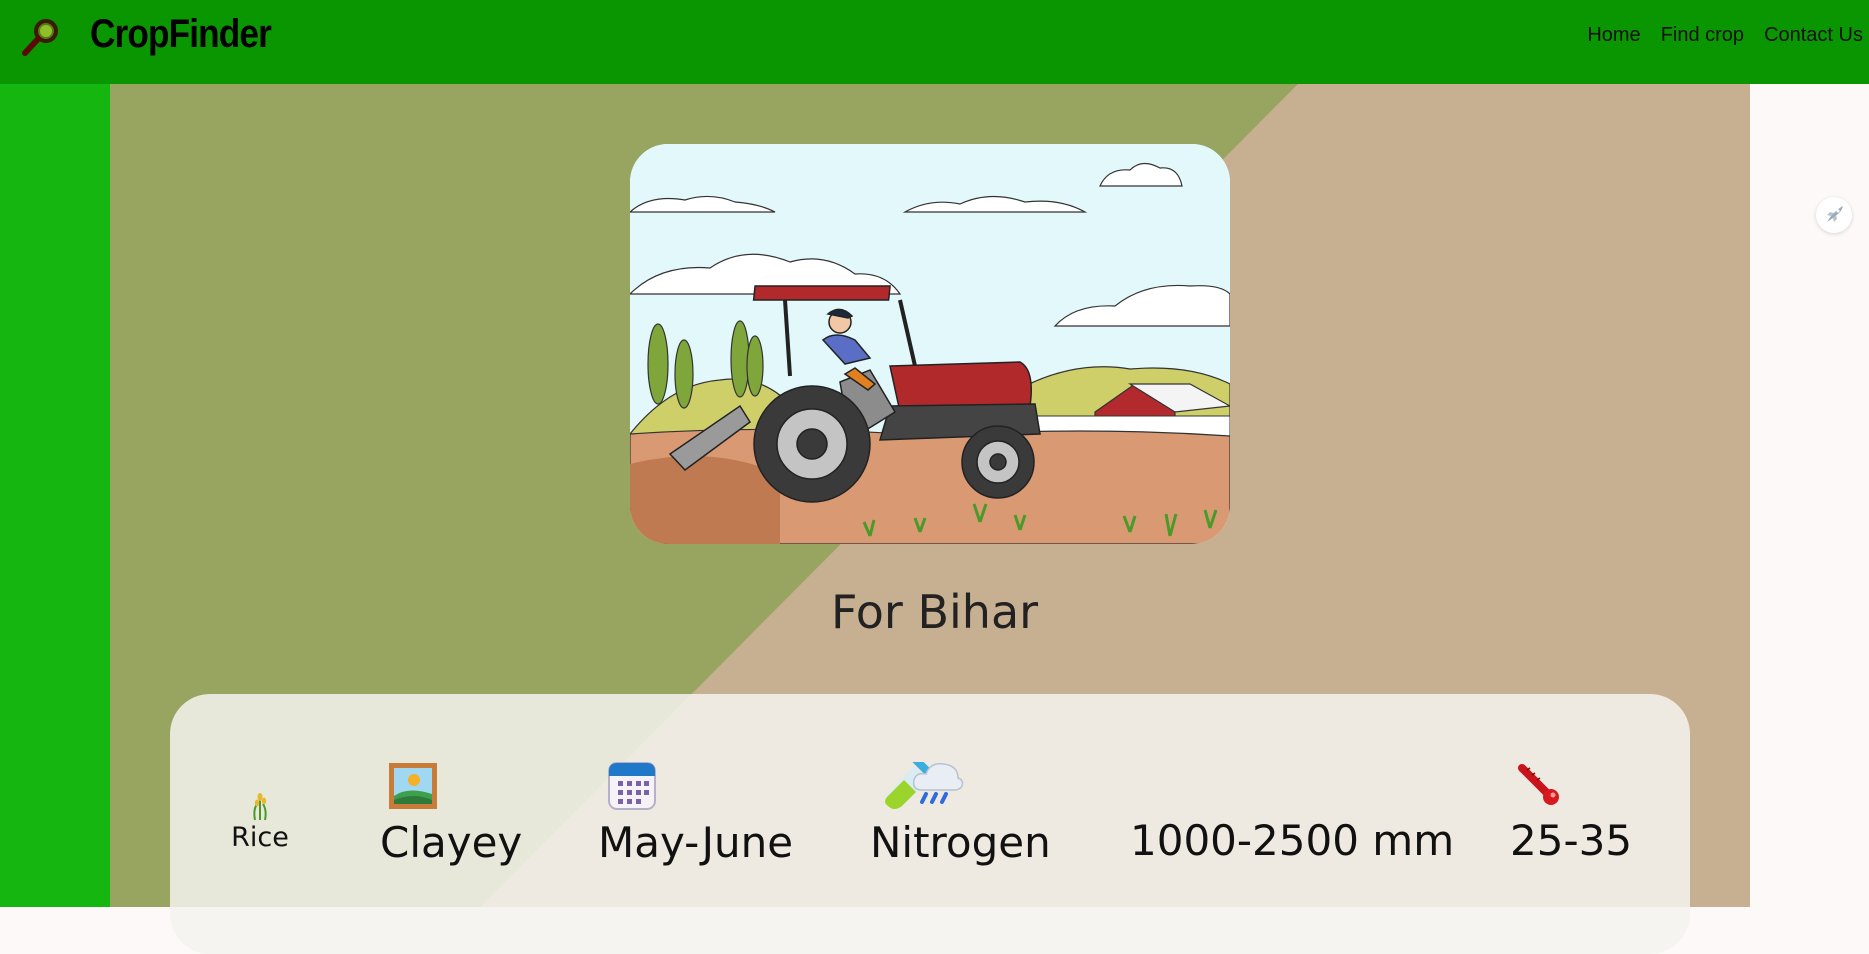 This screenshot has height=954, width=1869. I want to click on left-strip, so click(55, 495).